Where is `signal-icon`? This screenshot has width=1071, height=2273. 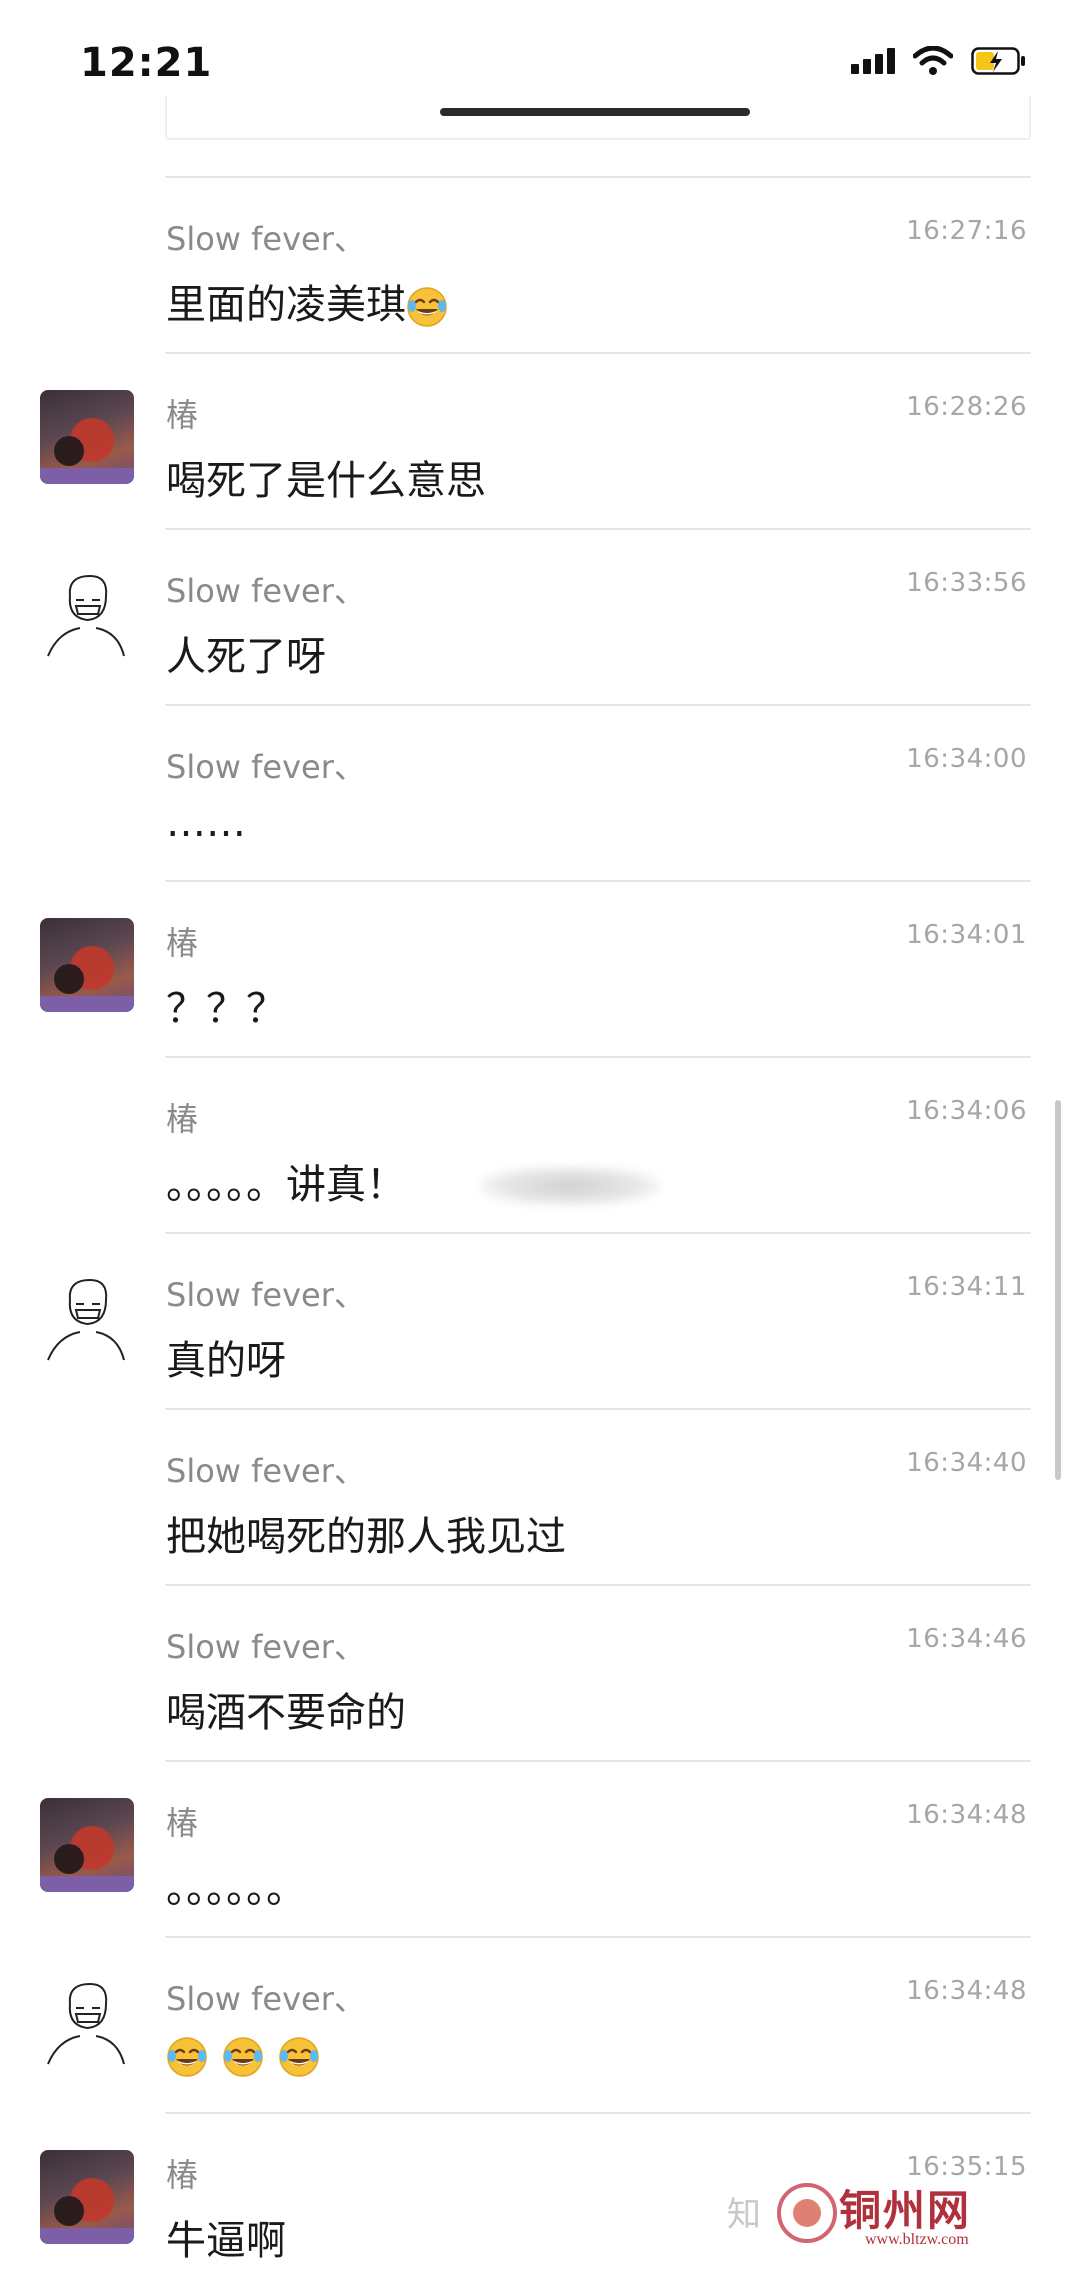 signal-icon is located at coordinates (873, 61).